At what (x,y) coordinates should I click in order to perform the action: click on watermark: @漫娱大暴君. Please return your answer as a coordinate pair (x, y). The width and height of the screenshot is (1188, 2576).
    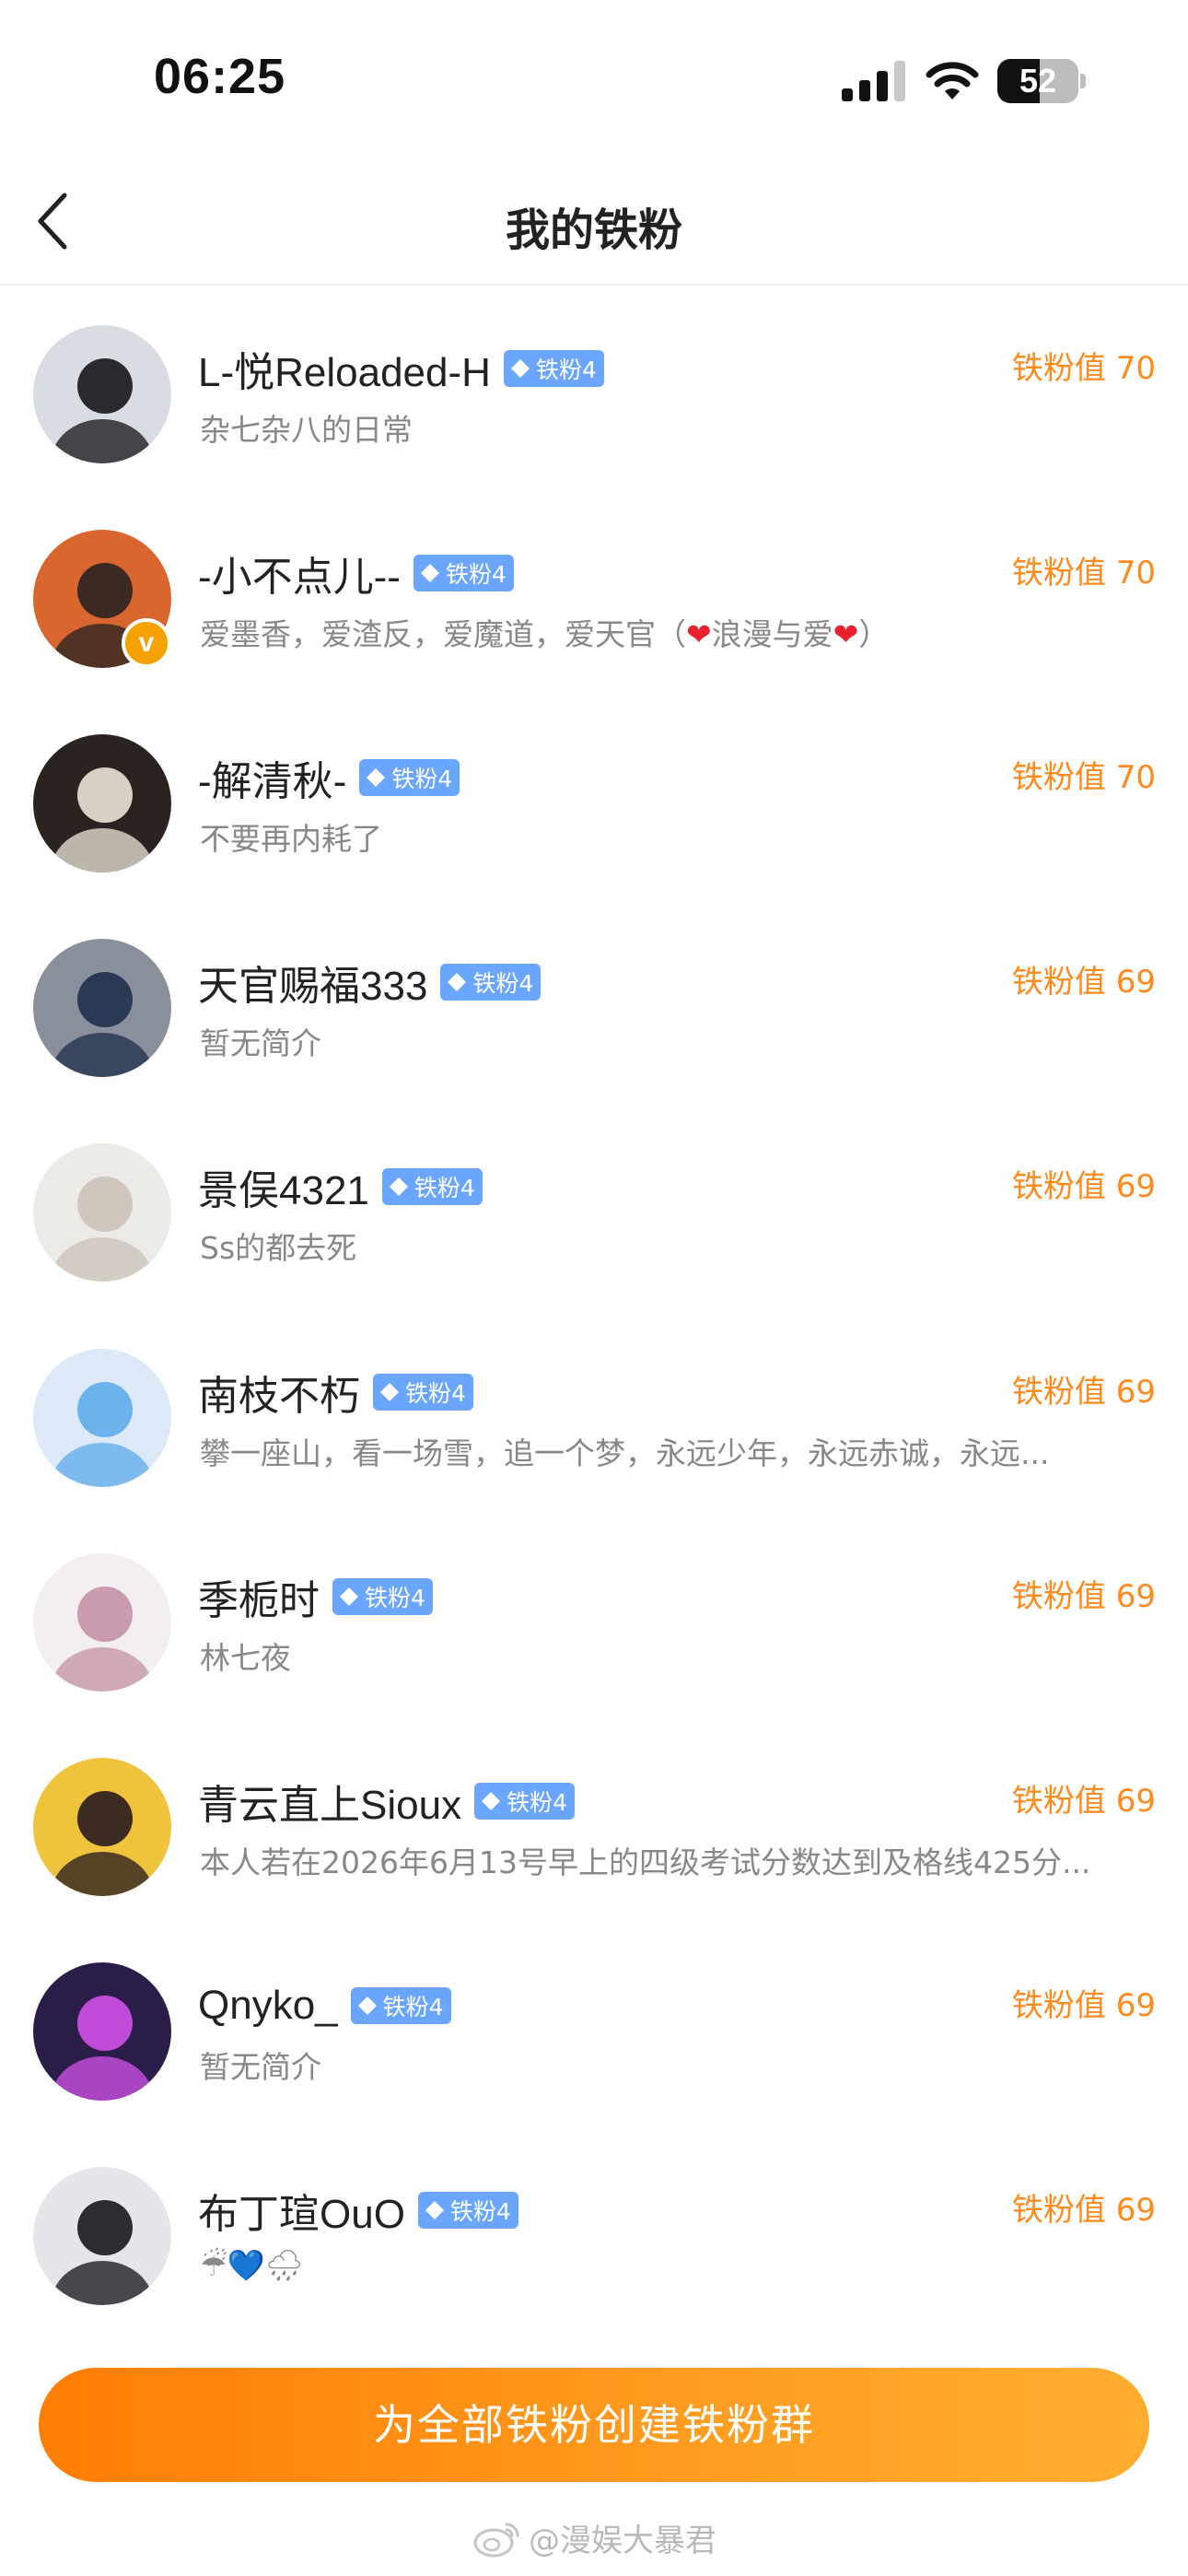
    Looking at the image, I should click on (594, 2537).